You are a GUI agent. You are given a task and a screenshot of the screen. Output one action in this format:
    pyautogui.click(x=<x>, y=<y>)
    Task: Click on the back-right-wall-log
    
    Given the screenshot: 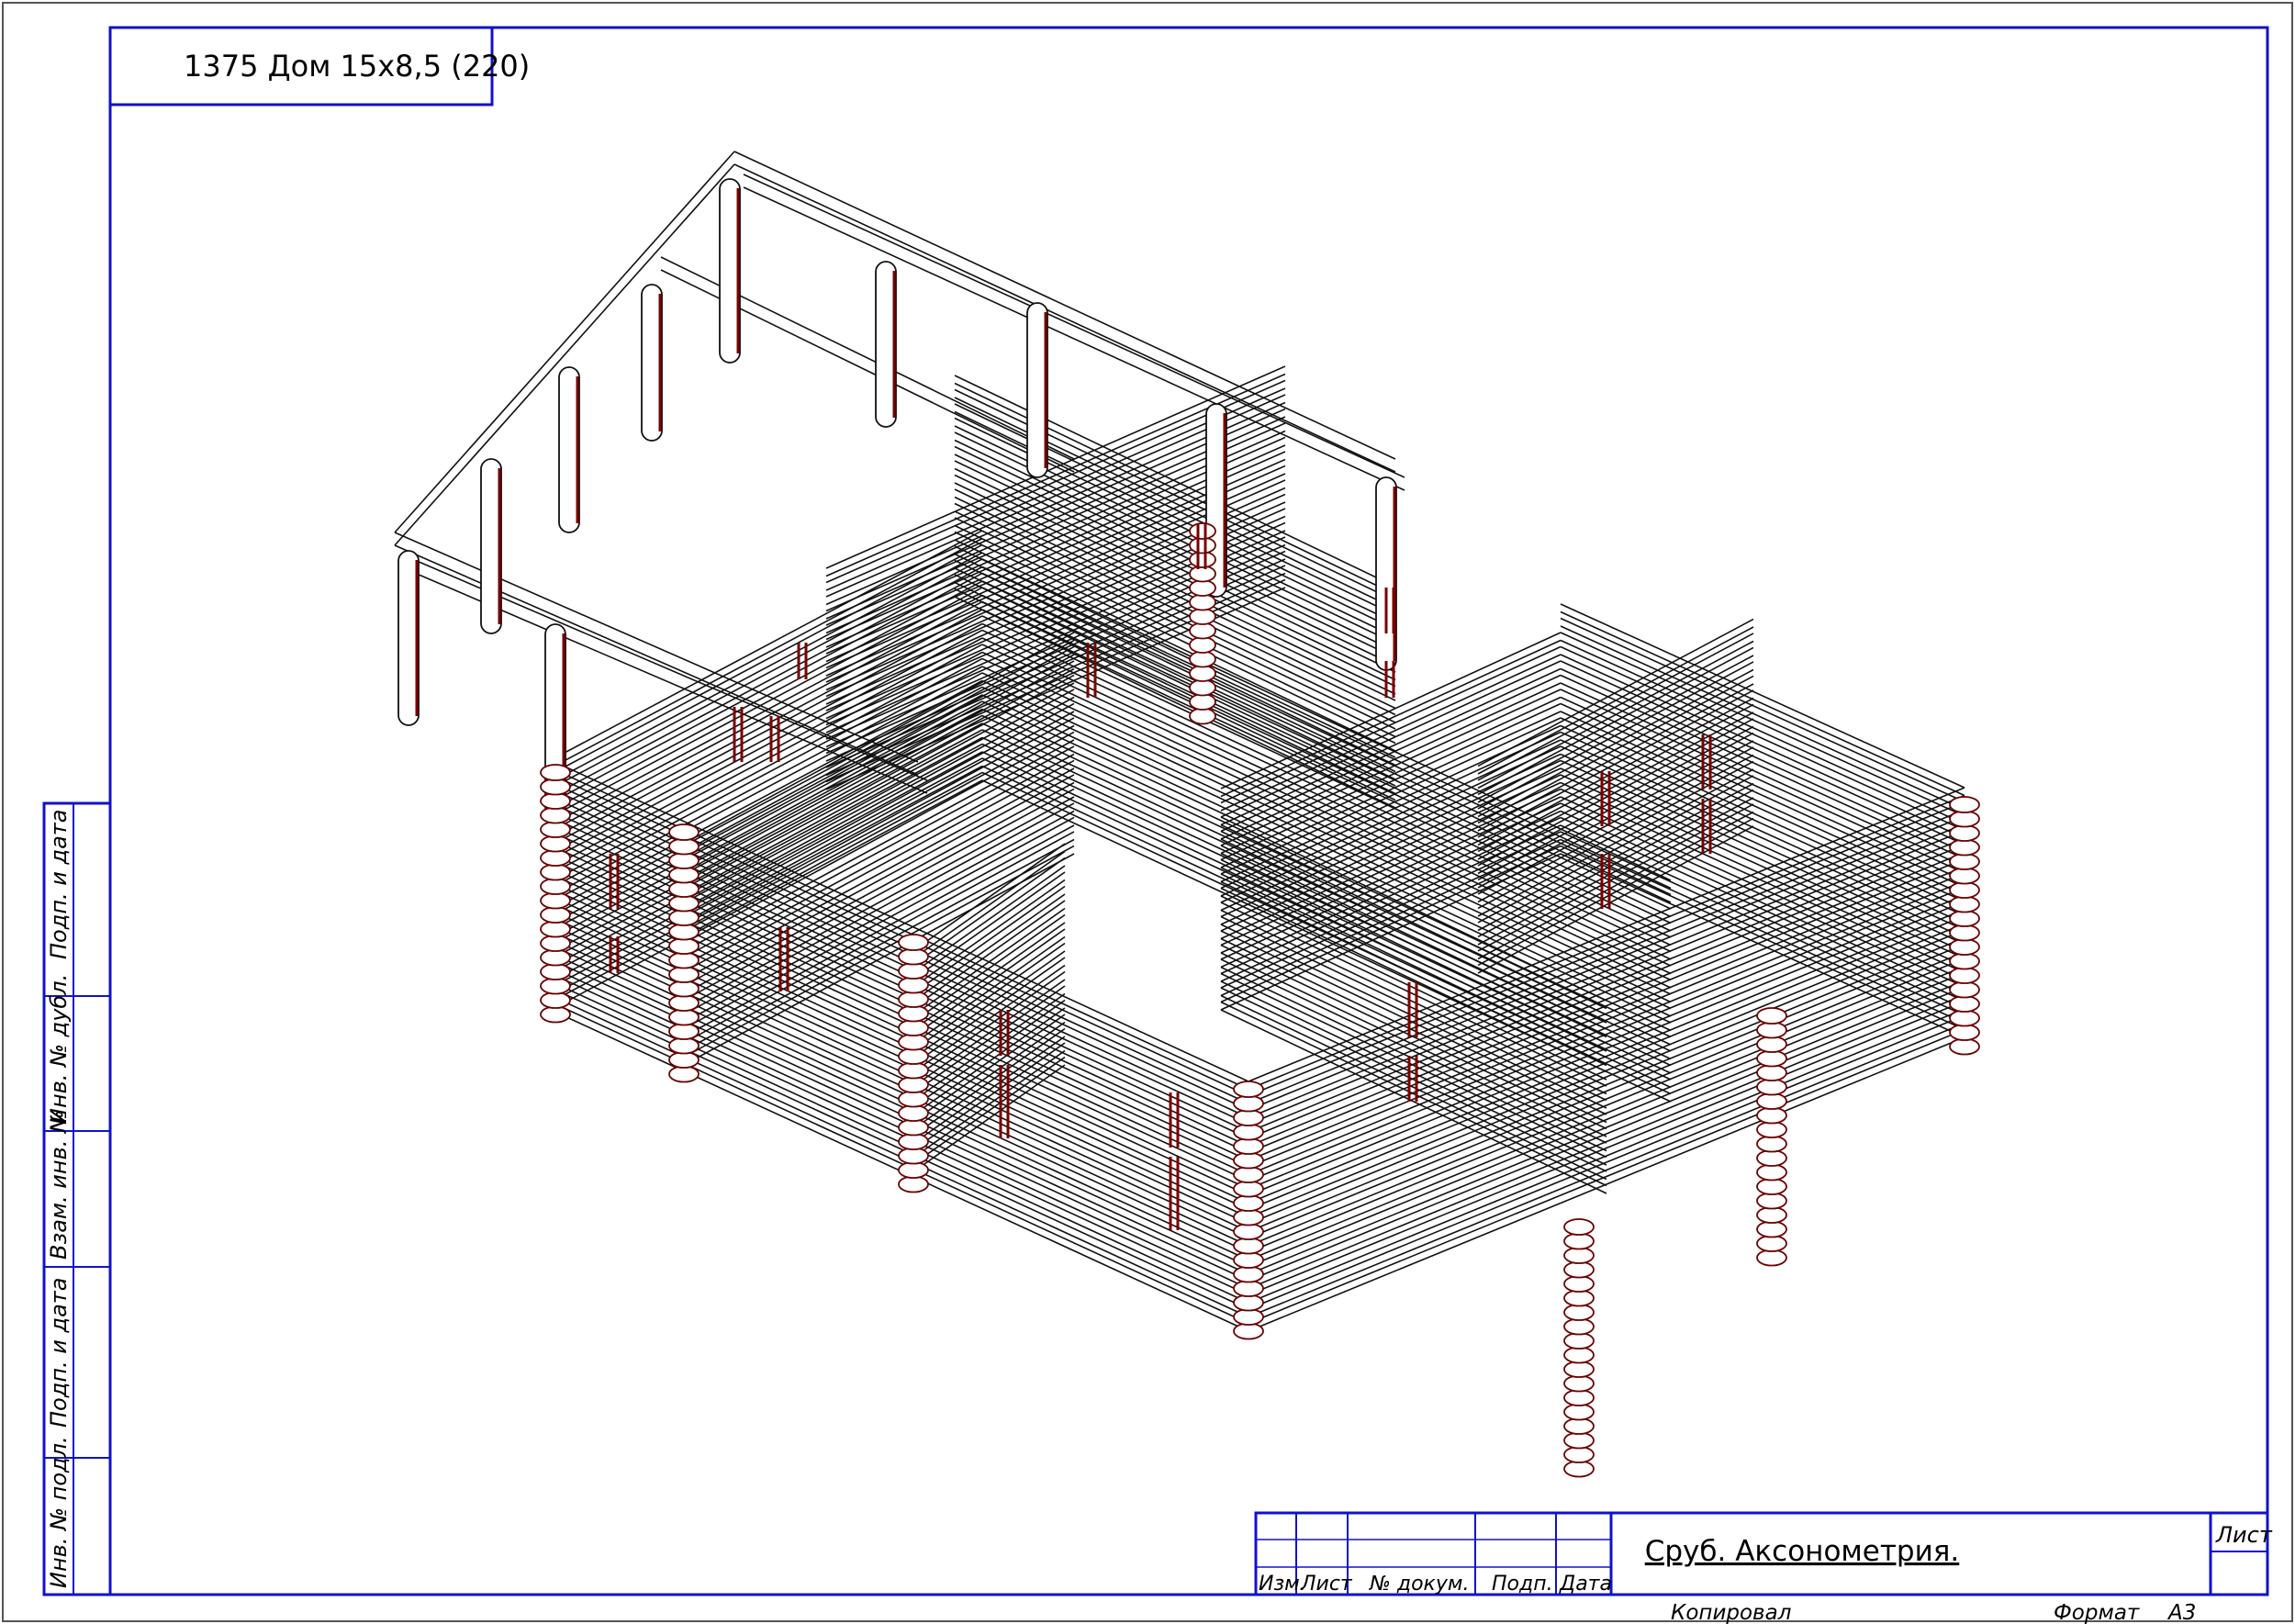 What is the action you would take?
    pyautogui.click(x=1391, y=867)
    